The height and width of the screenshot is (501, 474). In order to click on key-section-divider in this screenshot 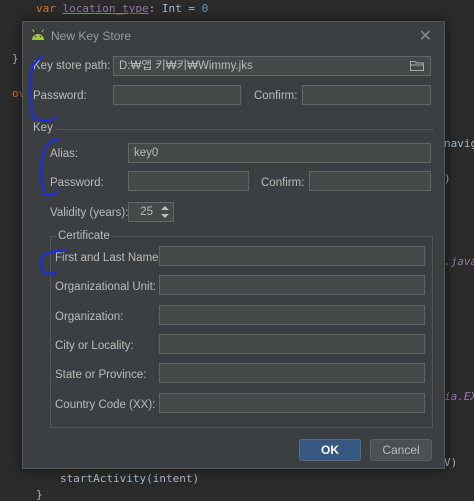, I will do `click(245, 129)`.